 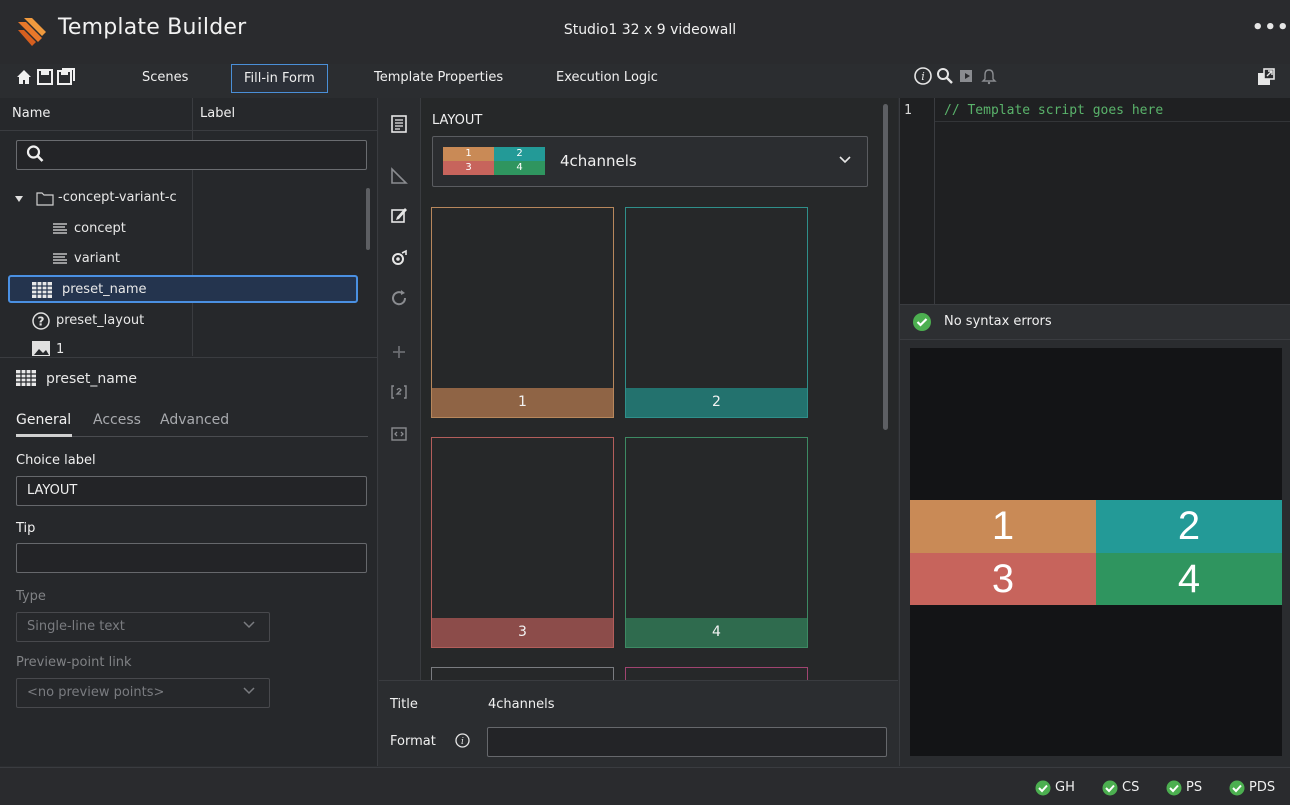 I want to click on tree-item-concept: concept, so click(x=183, y=229).